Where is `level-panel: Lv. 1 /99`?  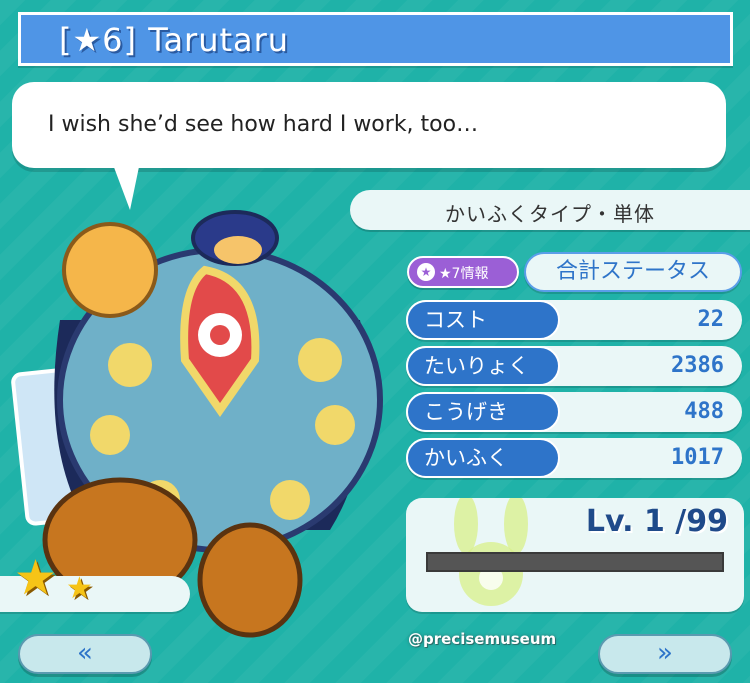 level-panel: Lv. 1 /99 is located at coordinates (575, 555).